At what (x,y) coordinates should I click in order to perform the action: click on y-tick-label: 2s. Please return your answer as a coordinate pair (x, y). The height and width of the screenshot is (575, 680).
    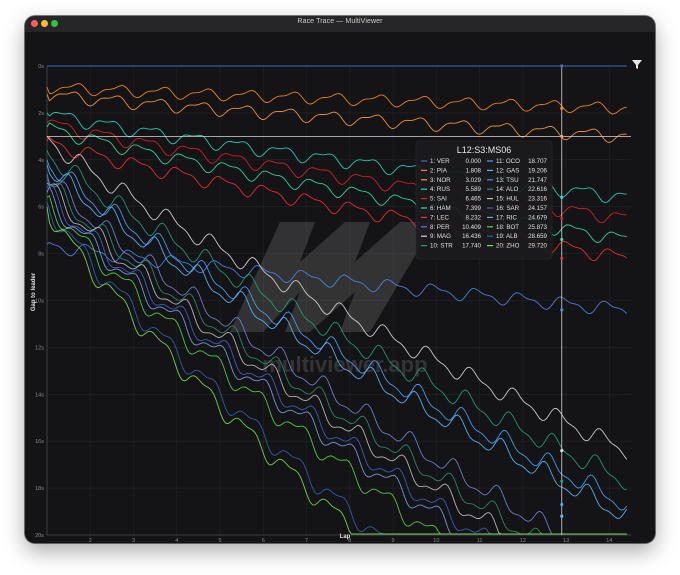
    Looking at the image, I should click on (41, 114).